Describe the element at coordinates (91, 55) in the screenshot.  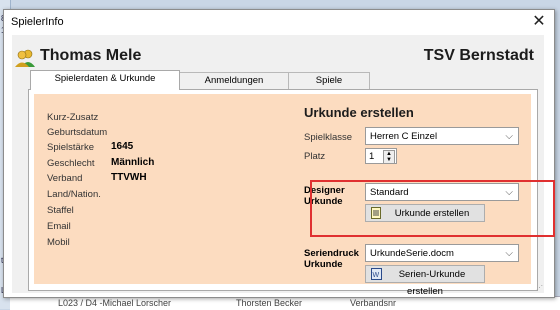
I see `player-name: Thomas Mele` at that location.